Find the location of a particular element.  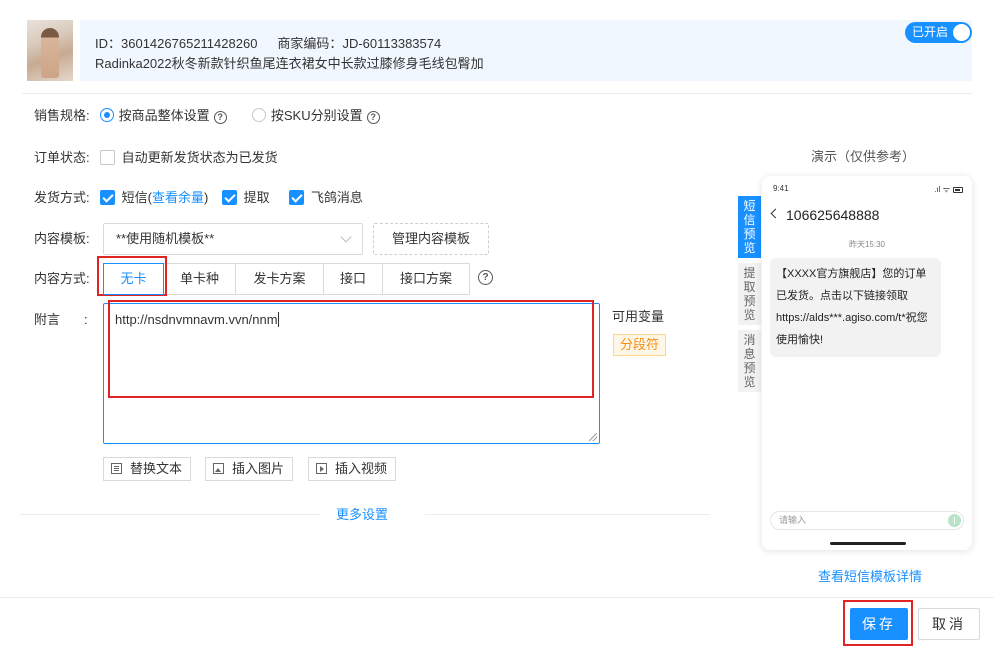

insert-video-button: 插入视频 is located at coordinates (352, 469).